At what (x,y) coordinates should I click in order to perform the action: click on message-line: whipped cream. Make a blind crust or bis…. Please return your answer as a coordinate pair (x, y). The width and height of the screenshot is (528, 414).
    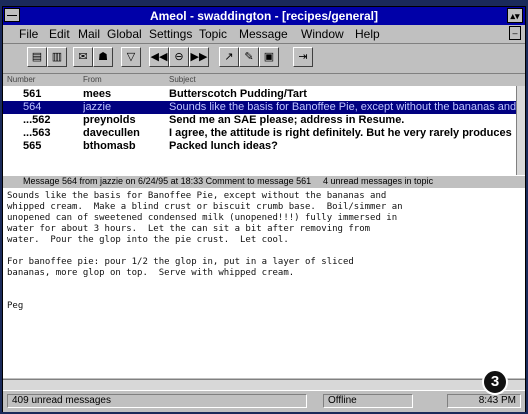
    Looking at the image, I should click on (205, 207).